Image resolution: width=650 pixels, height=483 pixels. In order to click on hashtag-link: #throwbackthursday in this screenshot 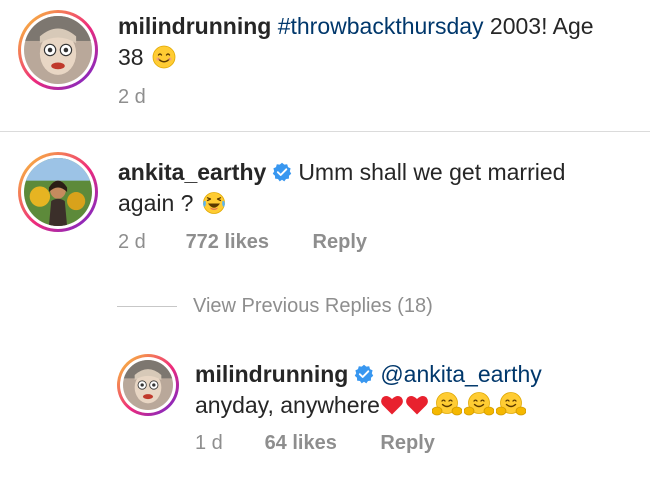, I will do `click(381, 26)`.